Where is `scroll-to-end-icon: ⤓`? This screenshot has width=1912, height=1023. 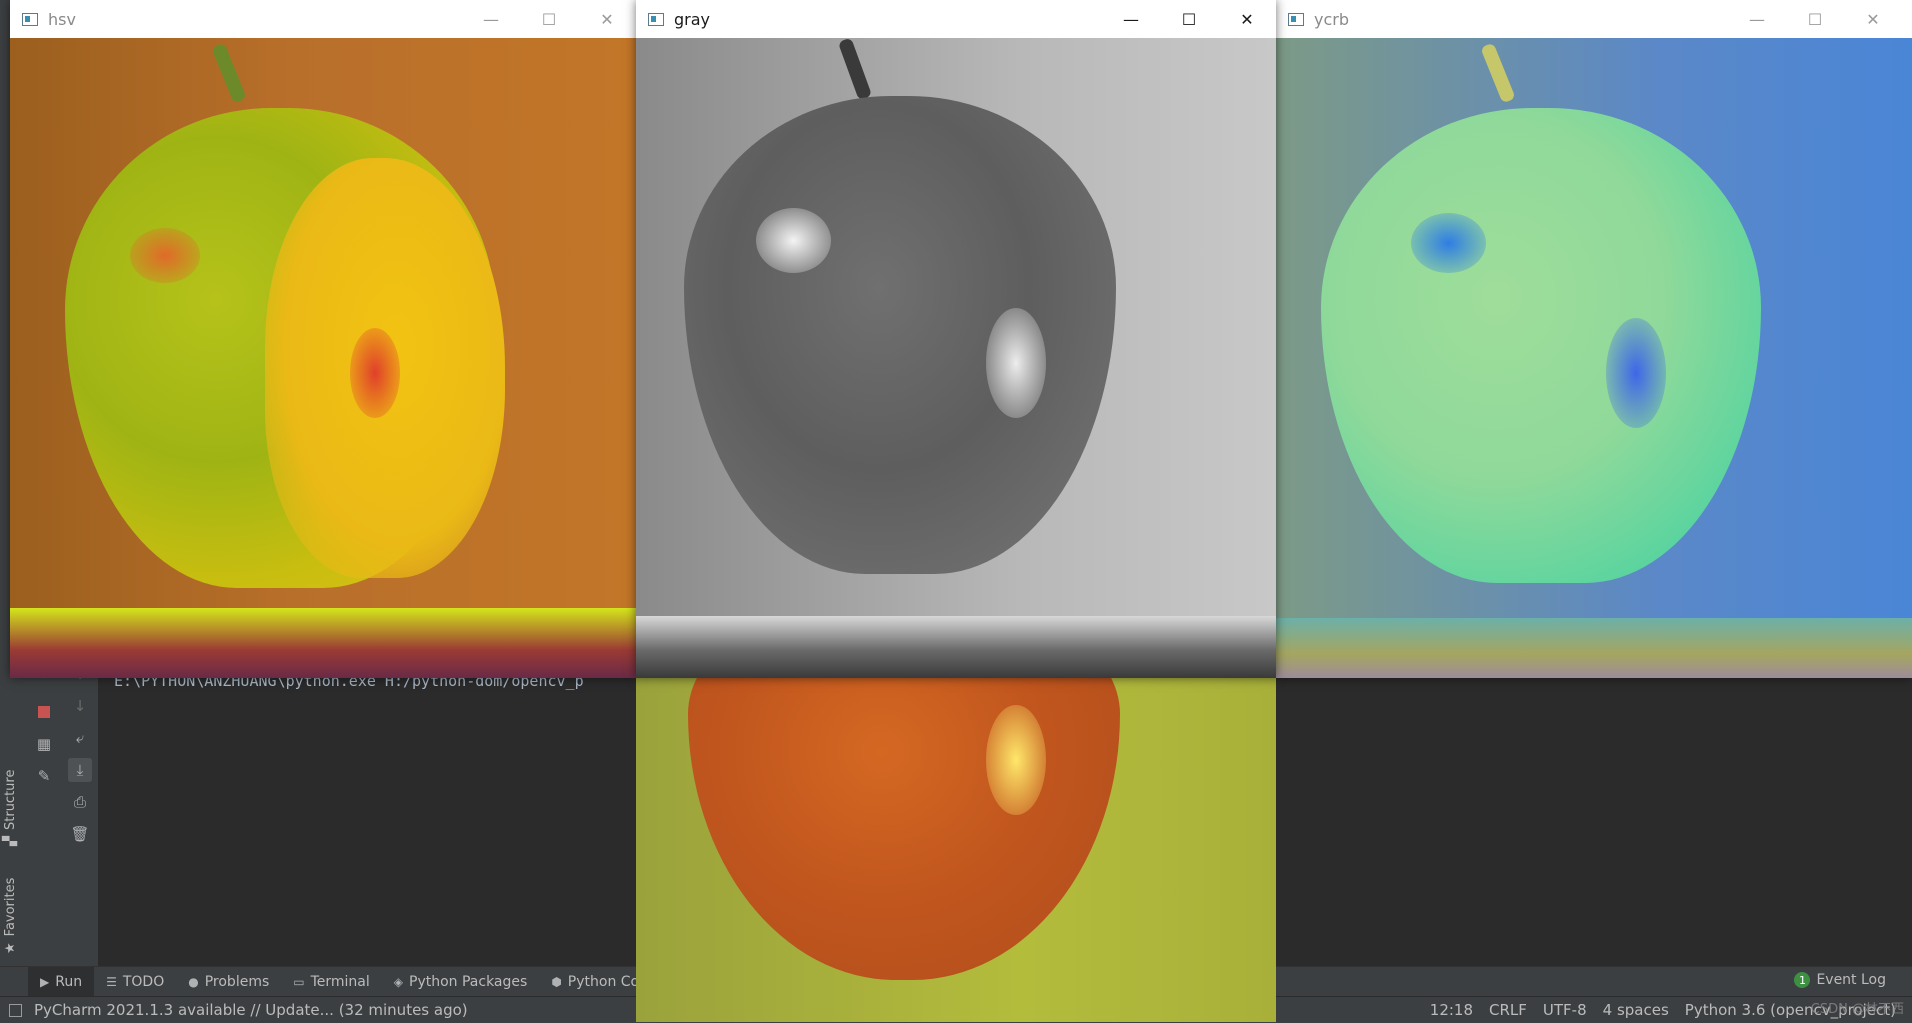 scroll-to-end-icon: ⤓ is located at coordinates (80, 770).